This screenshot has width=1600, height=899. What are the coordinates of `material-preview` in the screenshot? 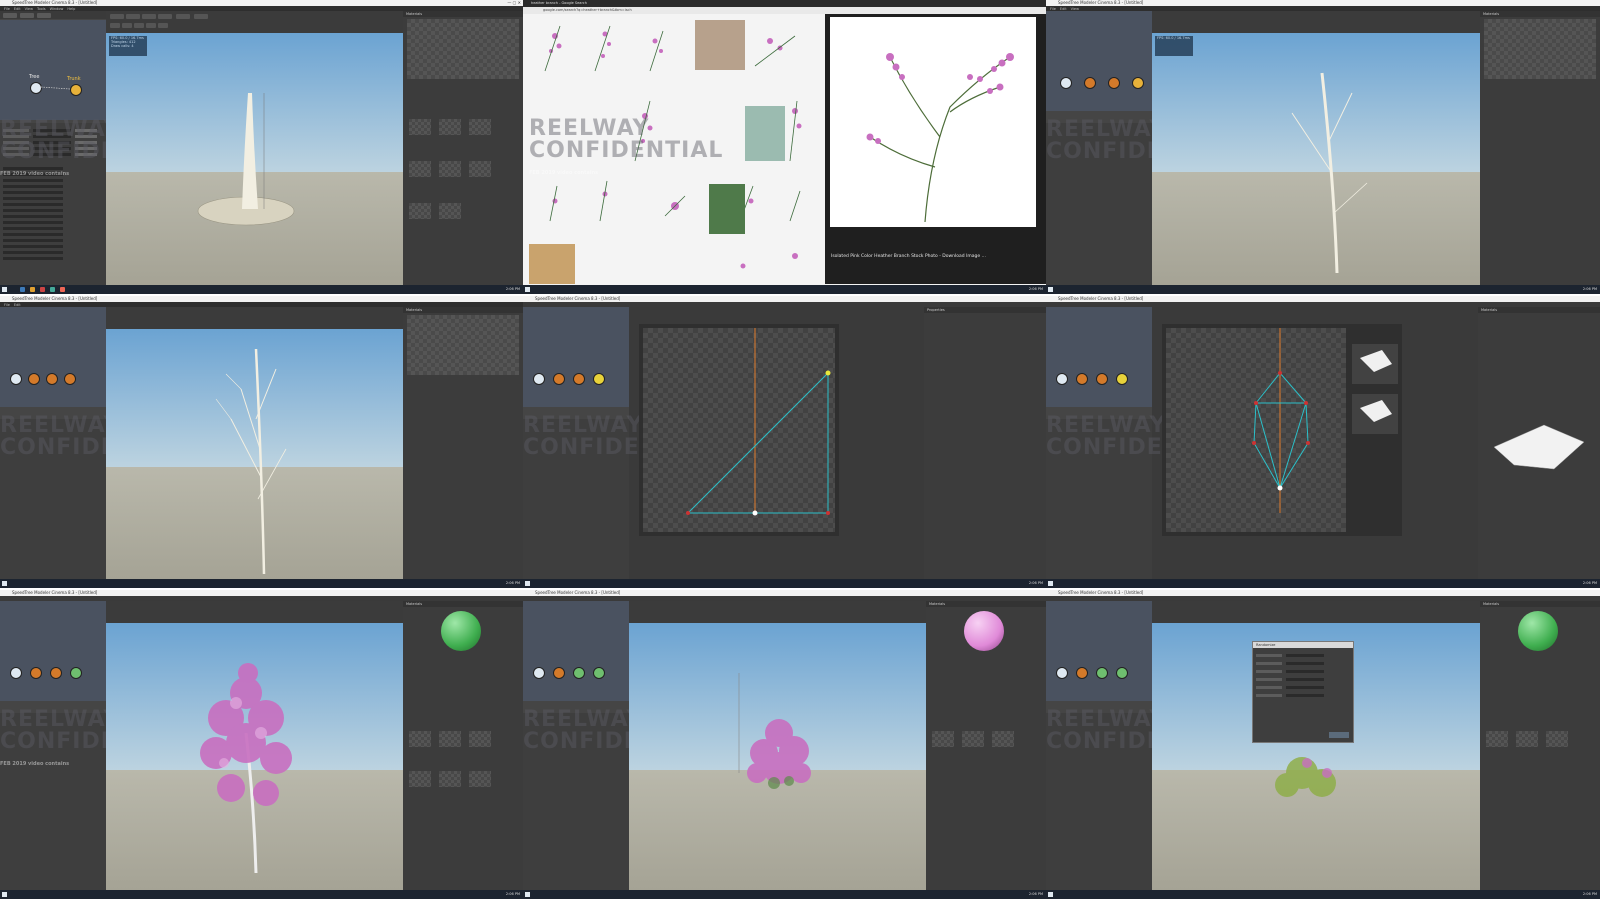 It's located at (463, 49).